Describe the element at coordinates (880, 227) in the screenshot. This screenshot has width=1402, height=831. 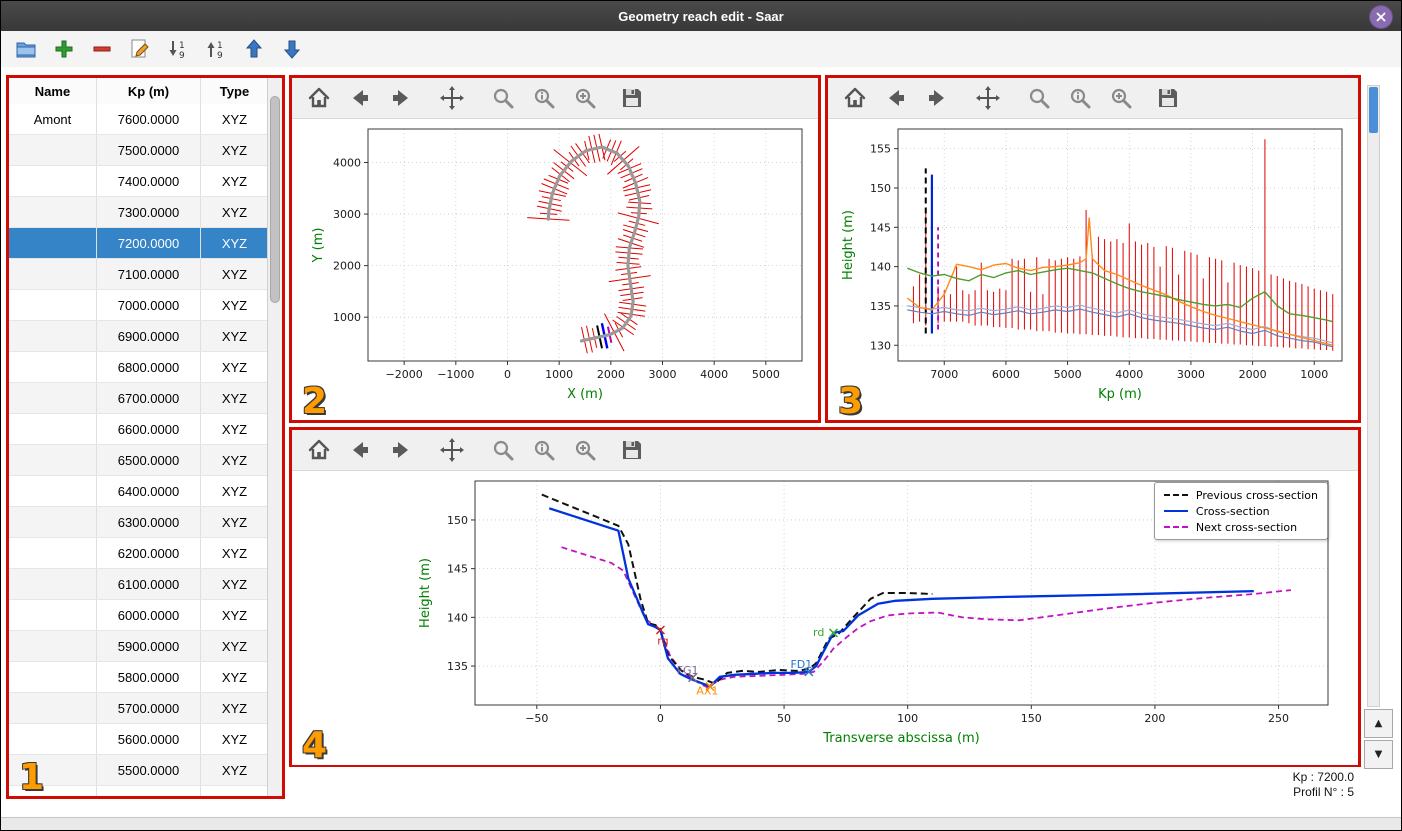
I see `svg-text: 145` at that location.